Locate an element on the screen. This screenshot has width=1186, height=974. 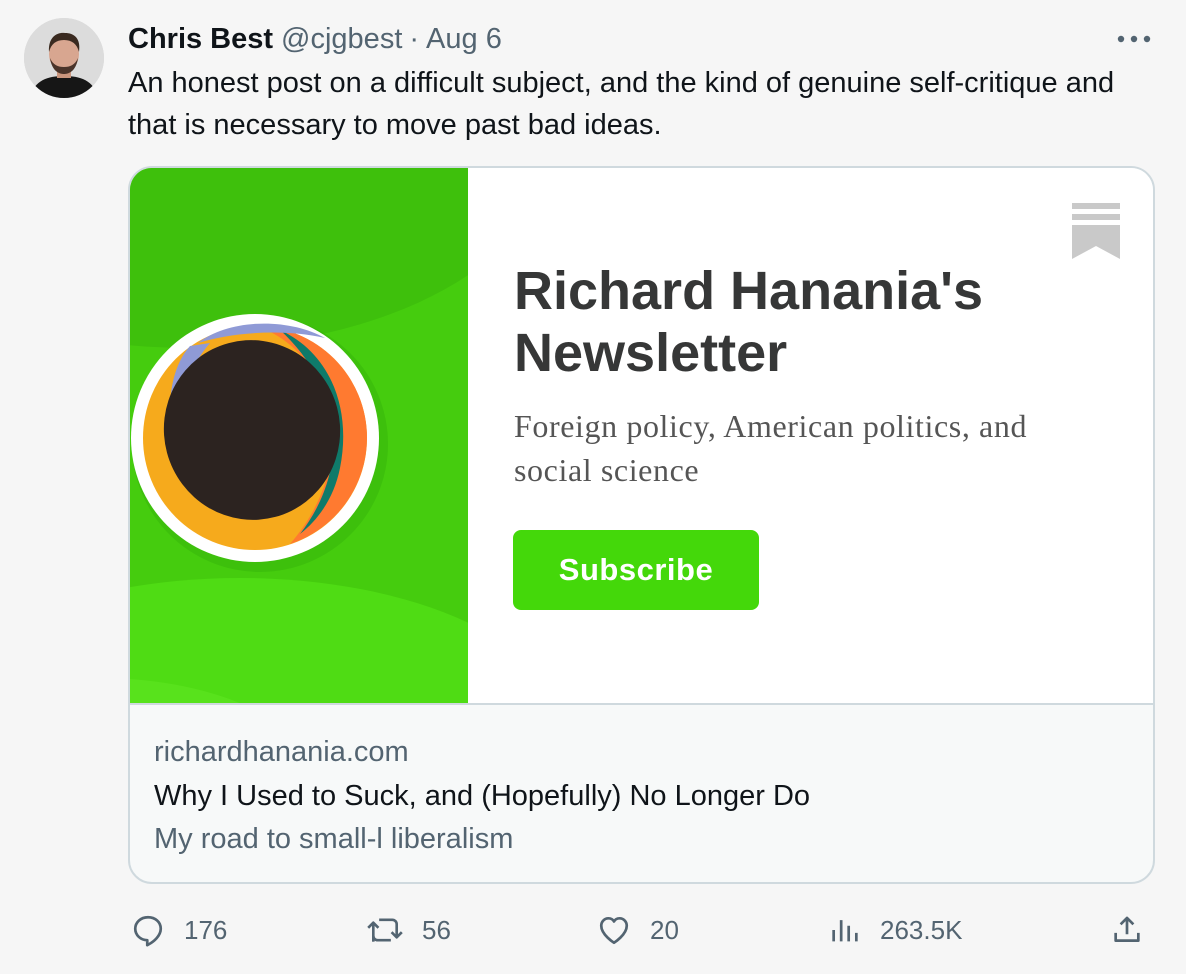
views-count: 263.5K is located at coordinates (921, 929).